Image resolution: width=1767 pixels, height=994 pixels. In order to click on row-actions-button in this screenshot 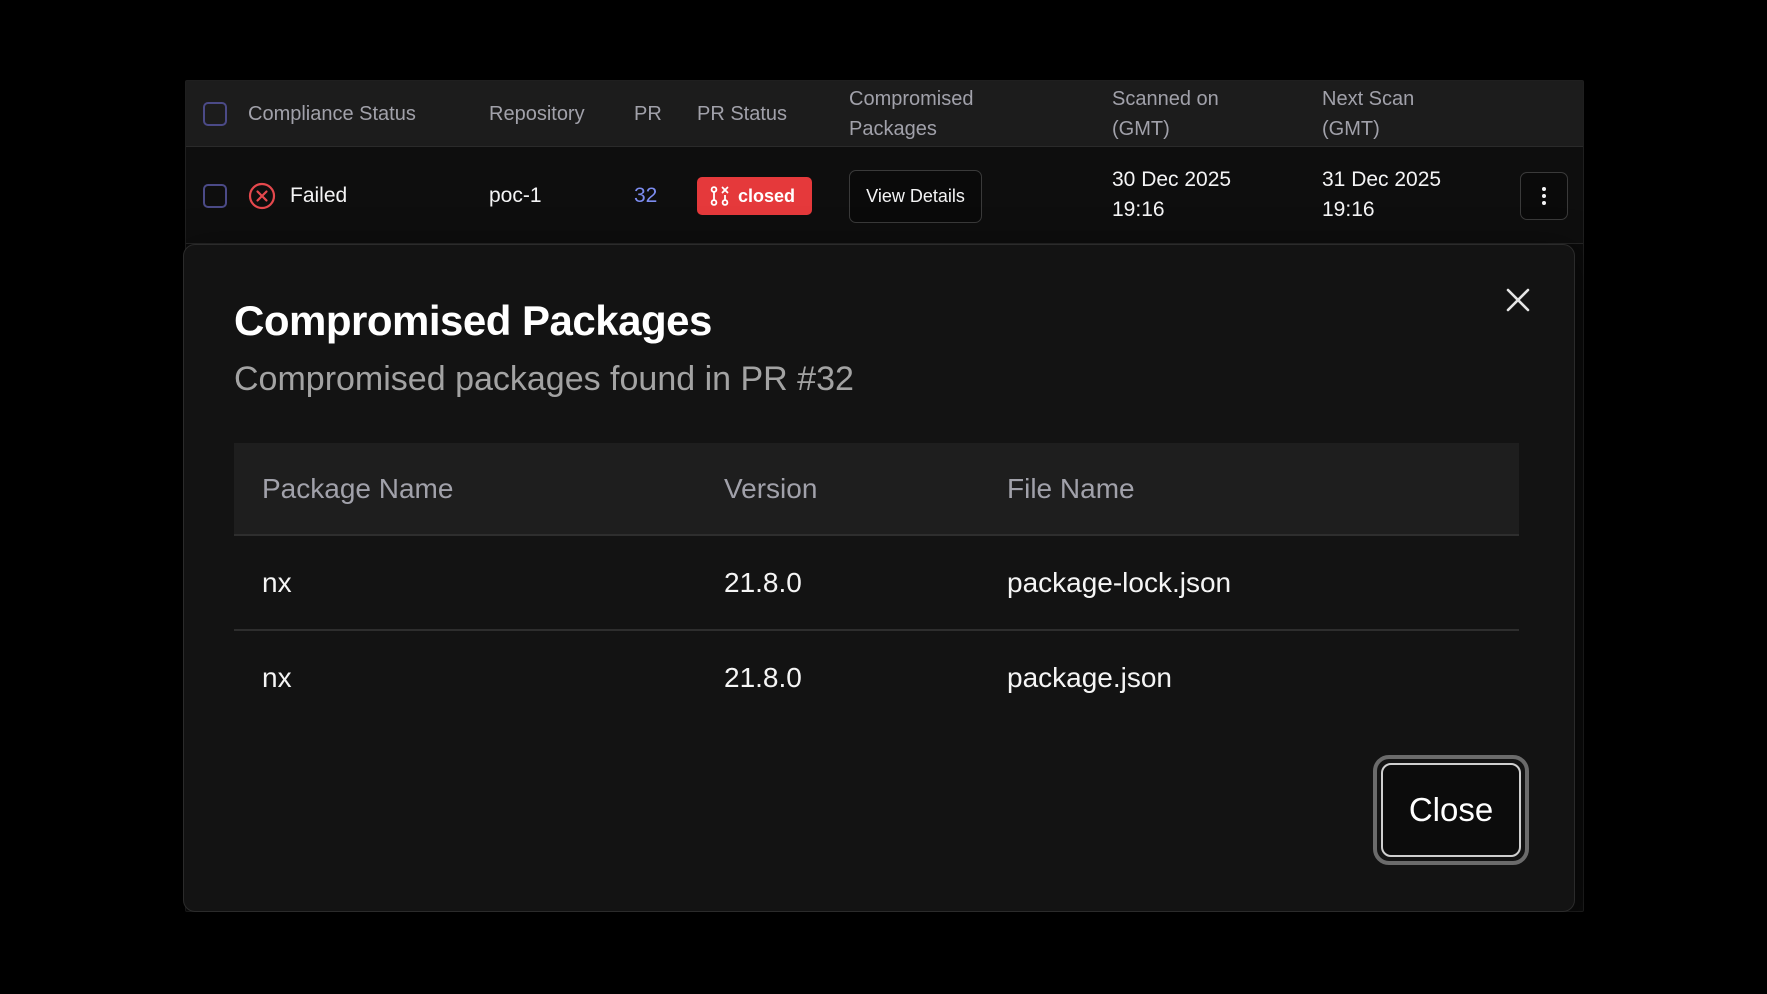, I will do `click(1544, 196)`.